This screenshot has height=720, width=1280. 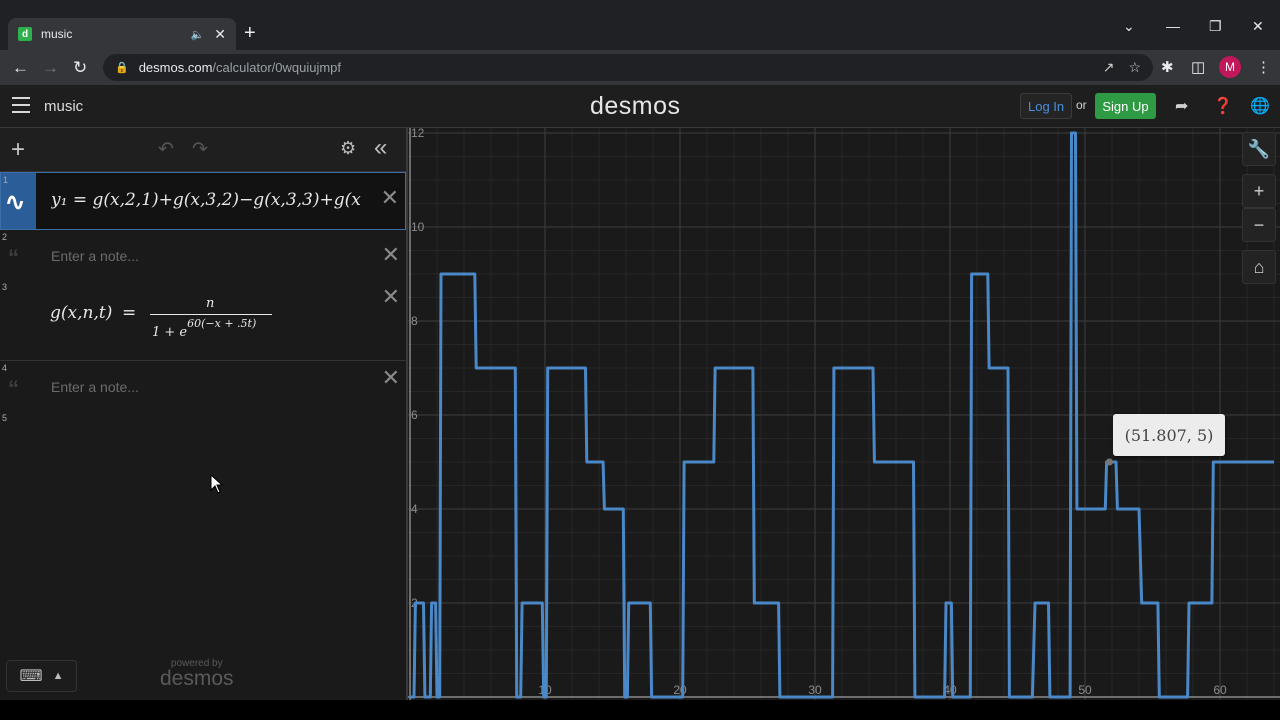 I want to click on powered-by-desmos: powered by desmos, so click(x=197, y=674).